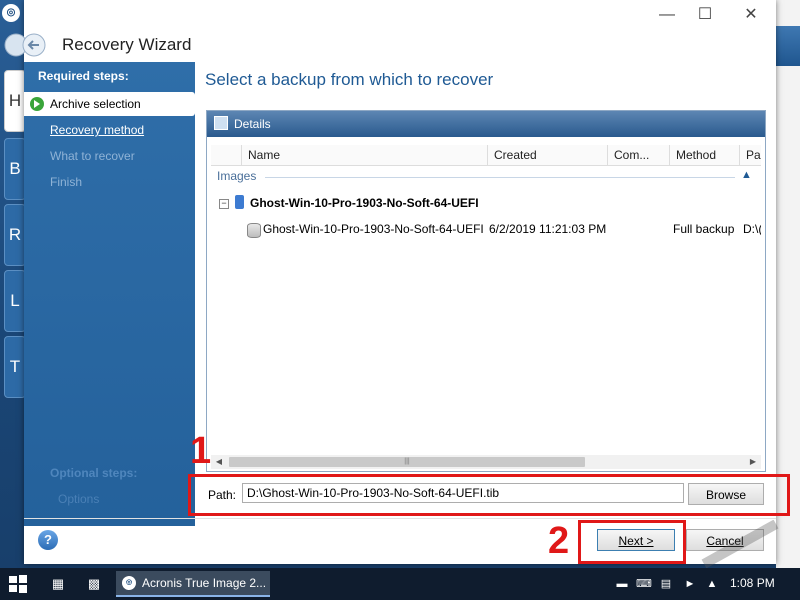  Describe the element at coordinates (666, 584) in the screenshot. I see `tray-network-icon: ▤` at that location.